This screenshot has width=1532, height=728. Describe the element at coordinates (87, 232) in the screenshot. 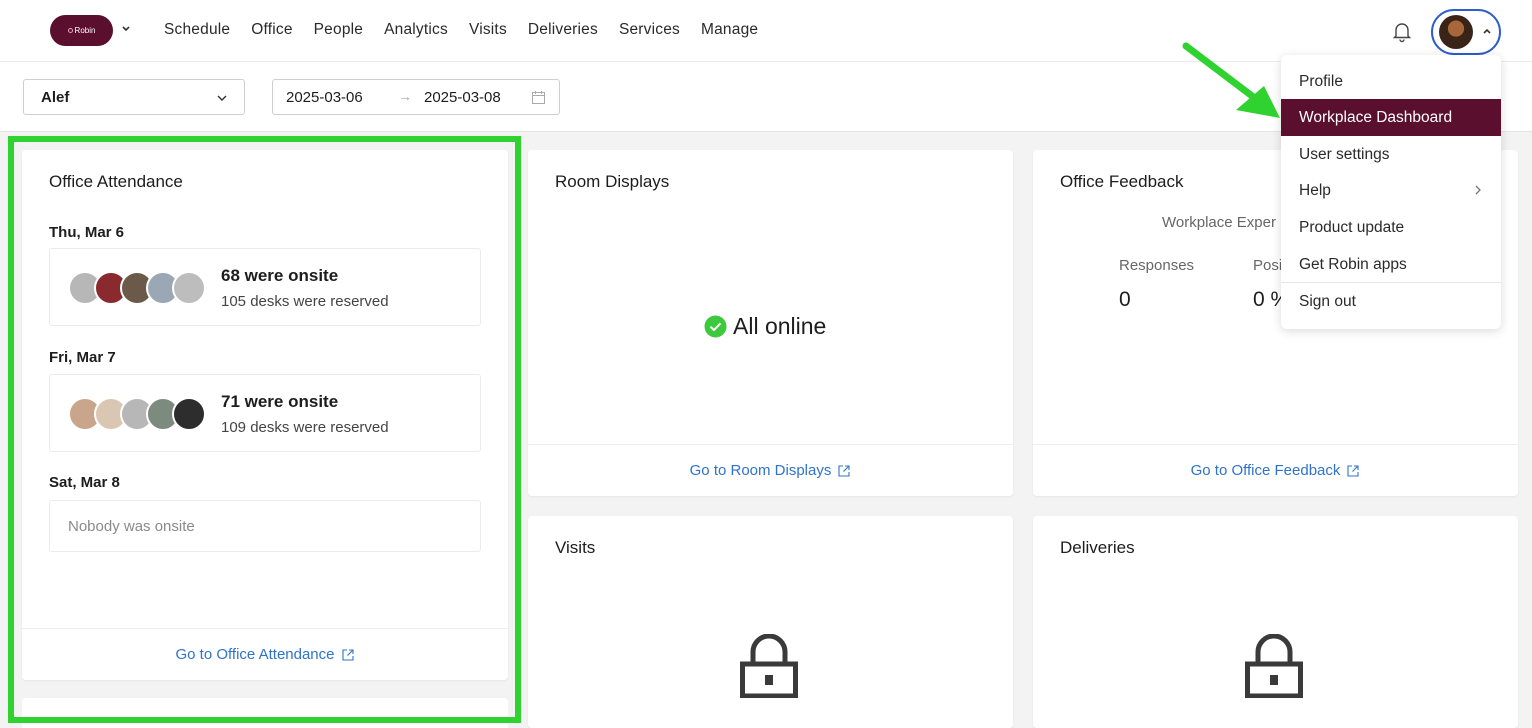

I see `day-label: Thu, Mar 6` at that location.